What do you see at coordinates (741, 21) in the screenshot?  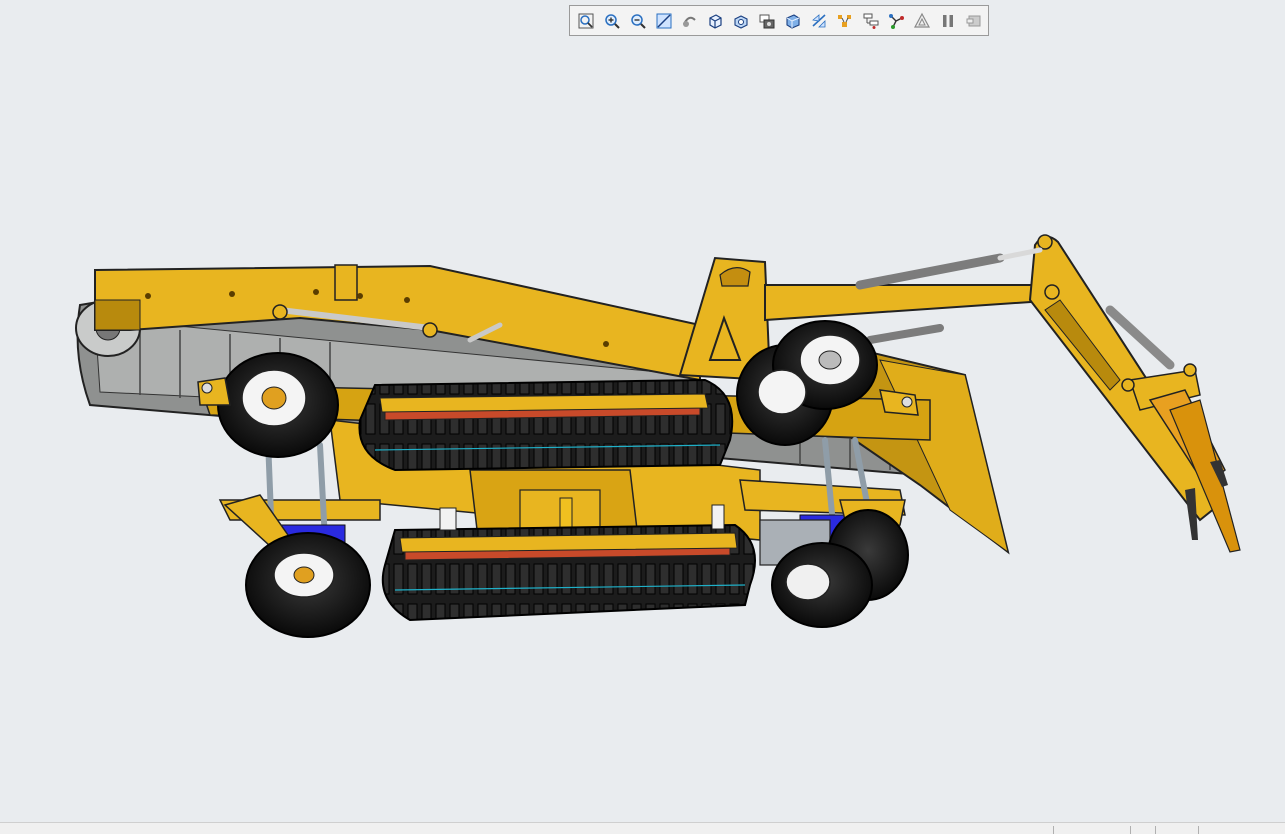 I see `view-orientation-icon` at bounding box center [741, 21].